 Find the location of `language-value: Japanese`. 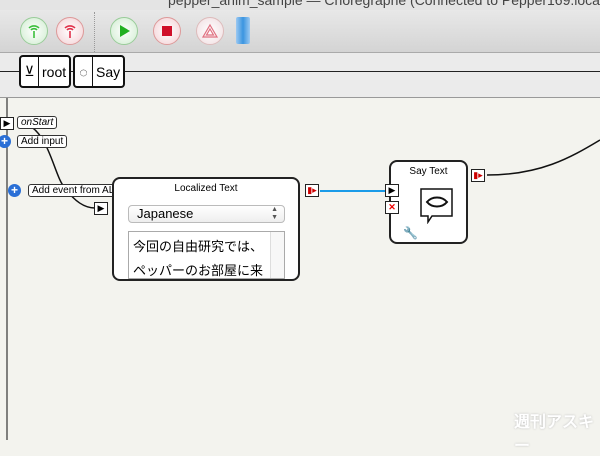

language-value: Japanese is located at coordinates (165, 213).